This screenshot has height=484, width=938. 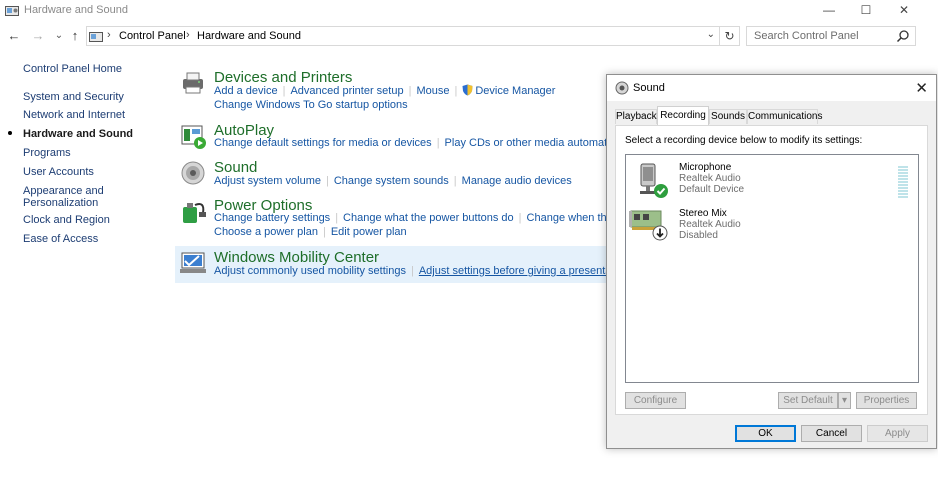 I want to click on device-name: Microphone, so click(x=705, y=167).